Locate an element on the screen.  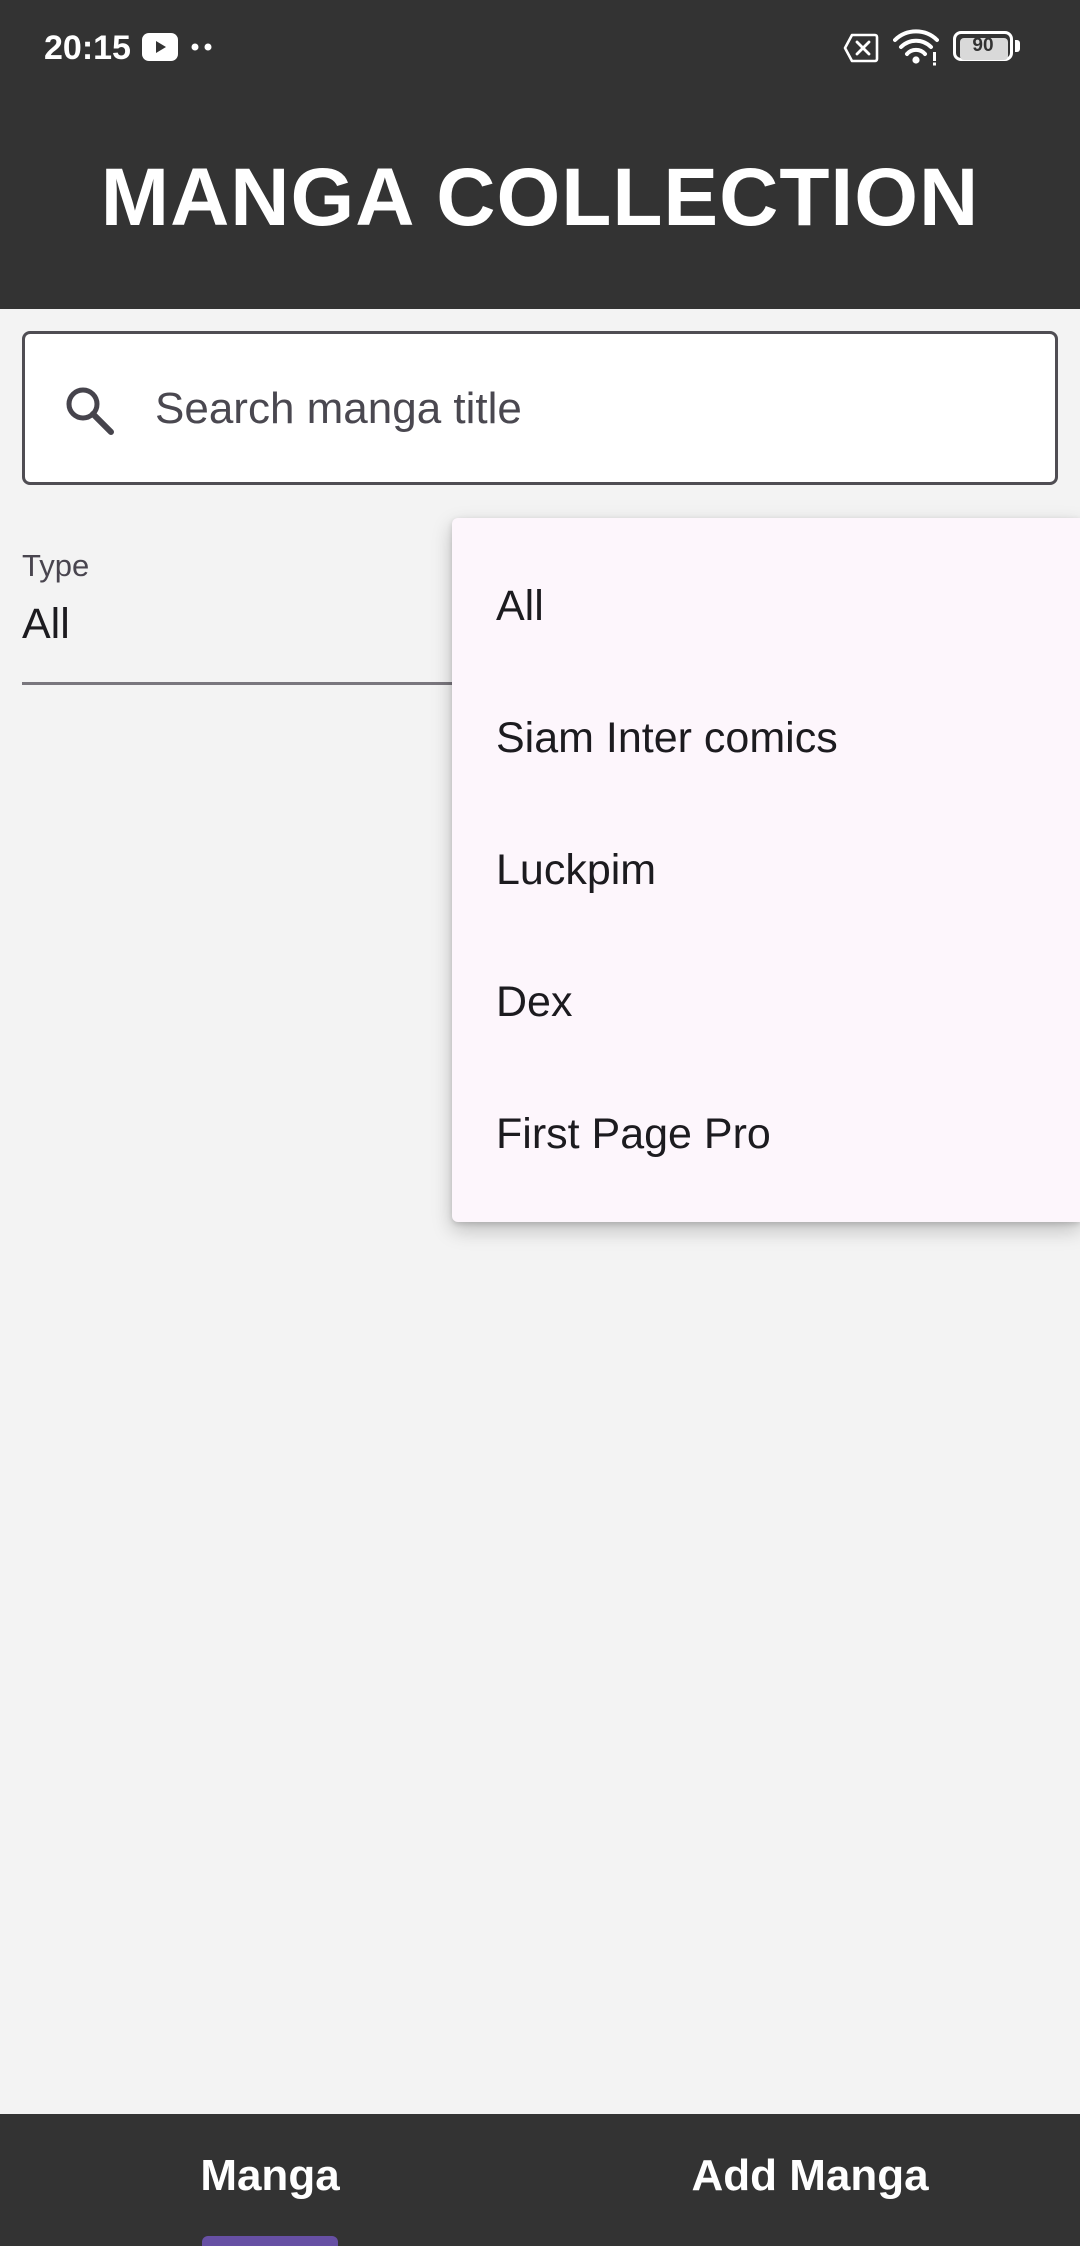
menu-item-dex: Dex is located at coordinates (766, 1002).